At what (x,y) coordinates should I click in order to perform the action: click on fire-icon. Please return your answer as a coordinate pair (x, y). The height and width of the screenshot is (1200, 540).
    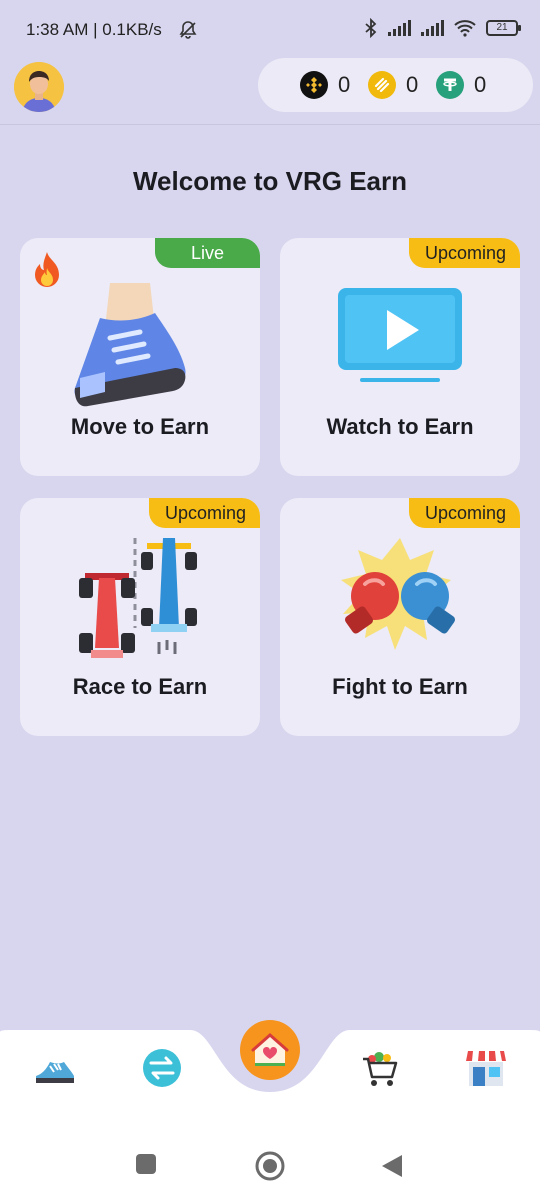
    Looking at the image, I should click on (47, 269).